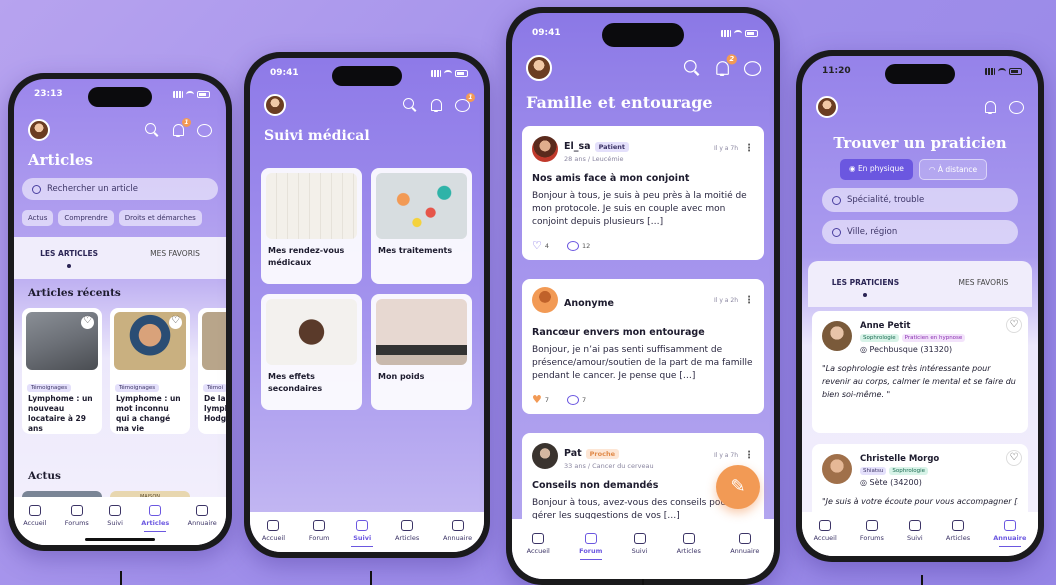  What do you see at coordinates (725, 65) in the screenshot?
I see `bell-icon: 2` at bounding box center [725, 65].